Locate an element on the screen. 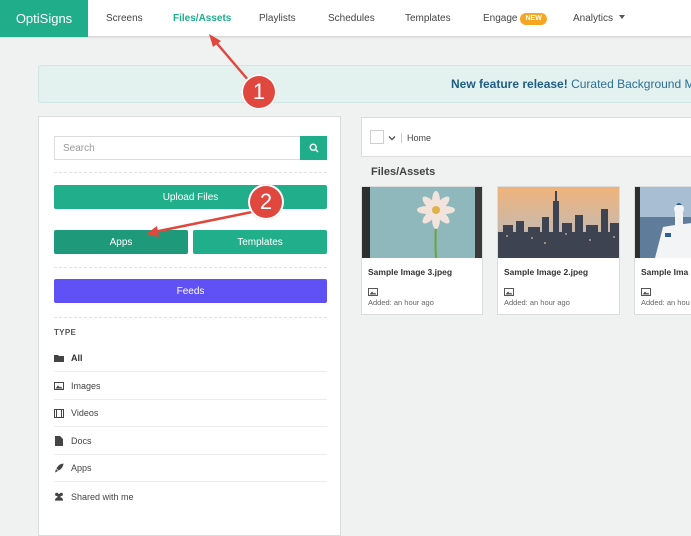 This screenshot has width=691, height=536. upload-files-button: Upload Files is located at coordinates (190, 197).